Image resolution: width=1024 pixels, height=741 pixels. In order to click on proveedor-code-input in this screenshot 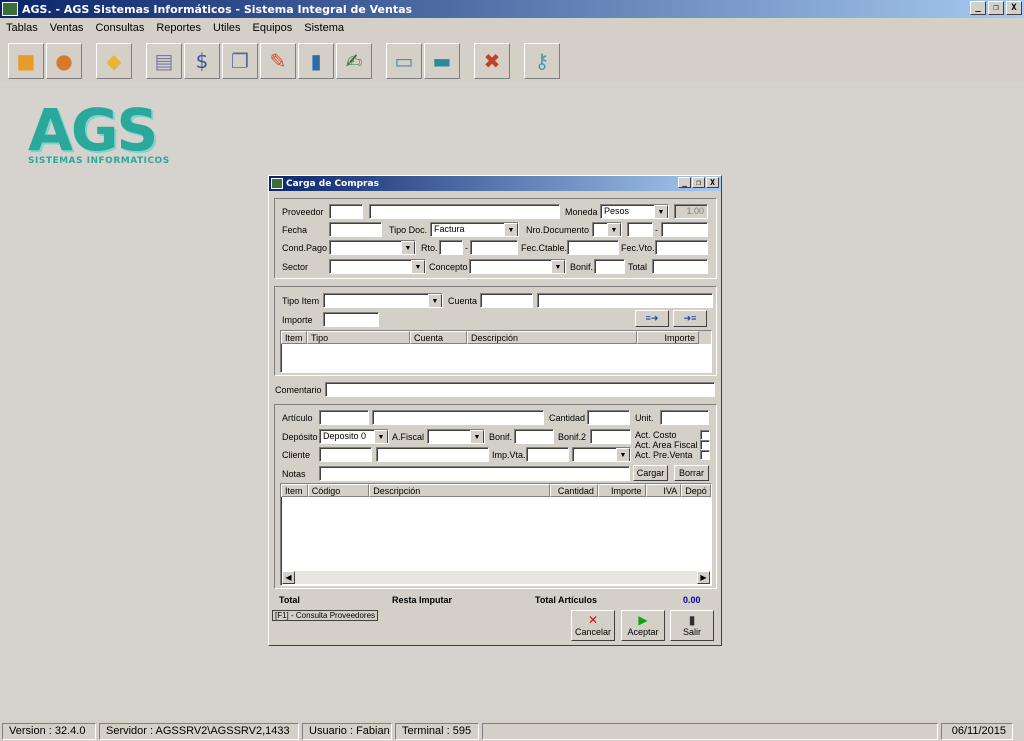, I will do `click(346, 211)`.